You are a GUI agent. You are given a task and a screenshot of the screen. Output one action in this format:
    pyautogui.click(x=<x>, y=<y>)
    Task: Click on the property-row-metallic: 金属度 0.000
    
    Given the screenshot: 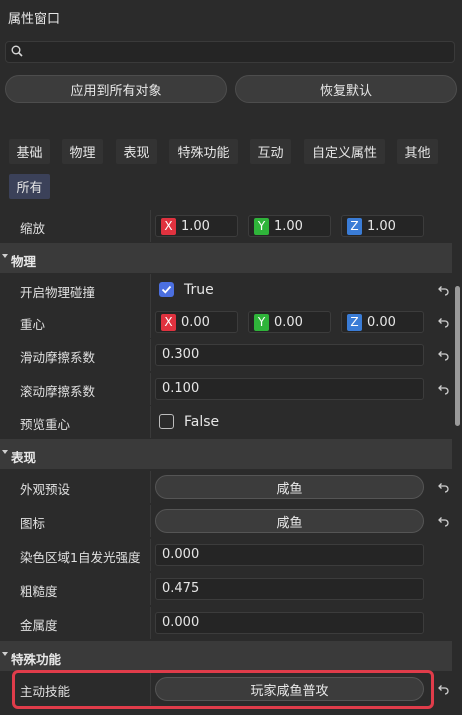 What is the action you would take?
    pyautogui.click(x=226, y=623)
    